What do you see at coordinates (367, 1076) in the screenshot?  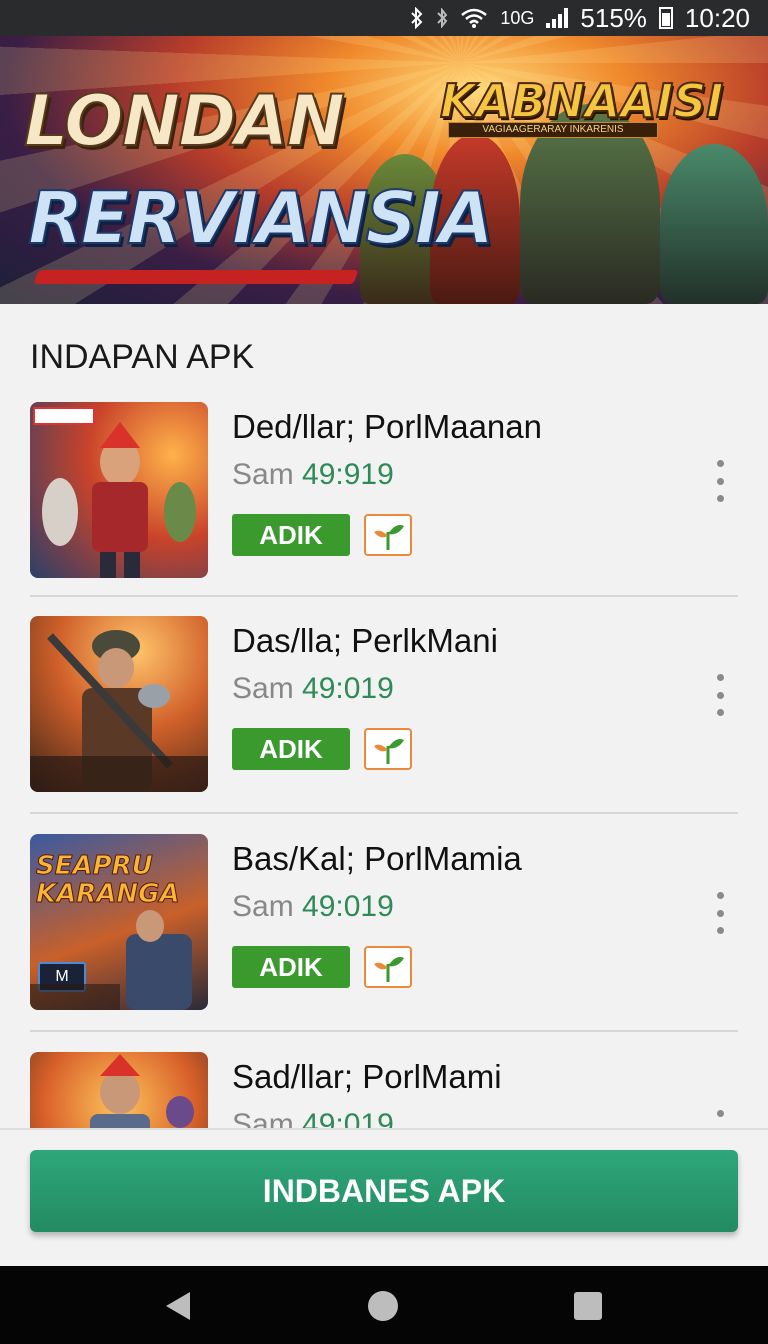 I see `app-name: Sad/llar; PorlMami` at bounding box center [367, 1076].